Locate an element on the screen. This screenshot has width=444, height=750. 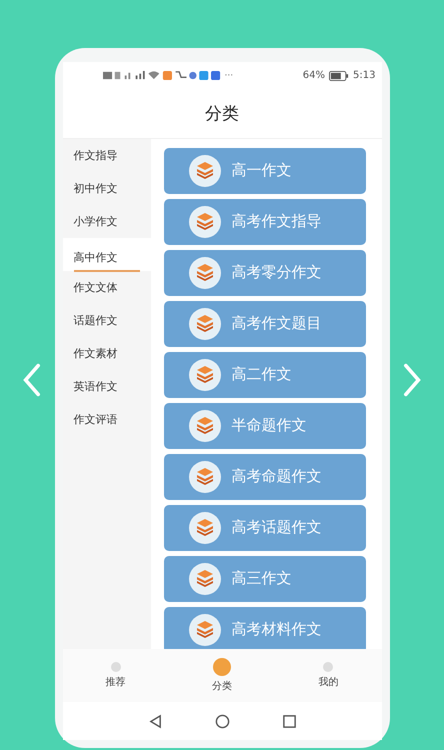
page-title: 分类 is located at coordinates (222, 114).